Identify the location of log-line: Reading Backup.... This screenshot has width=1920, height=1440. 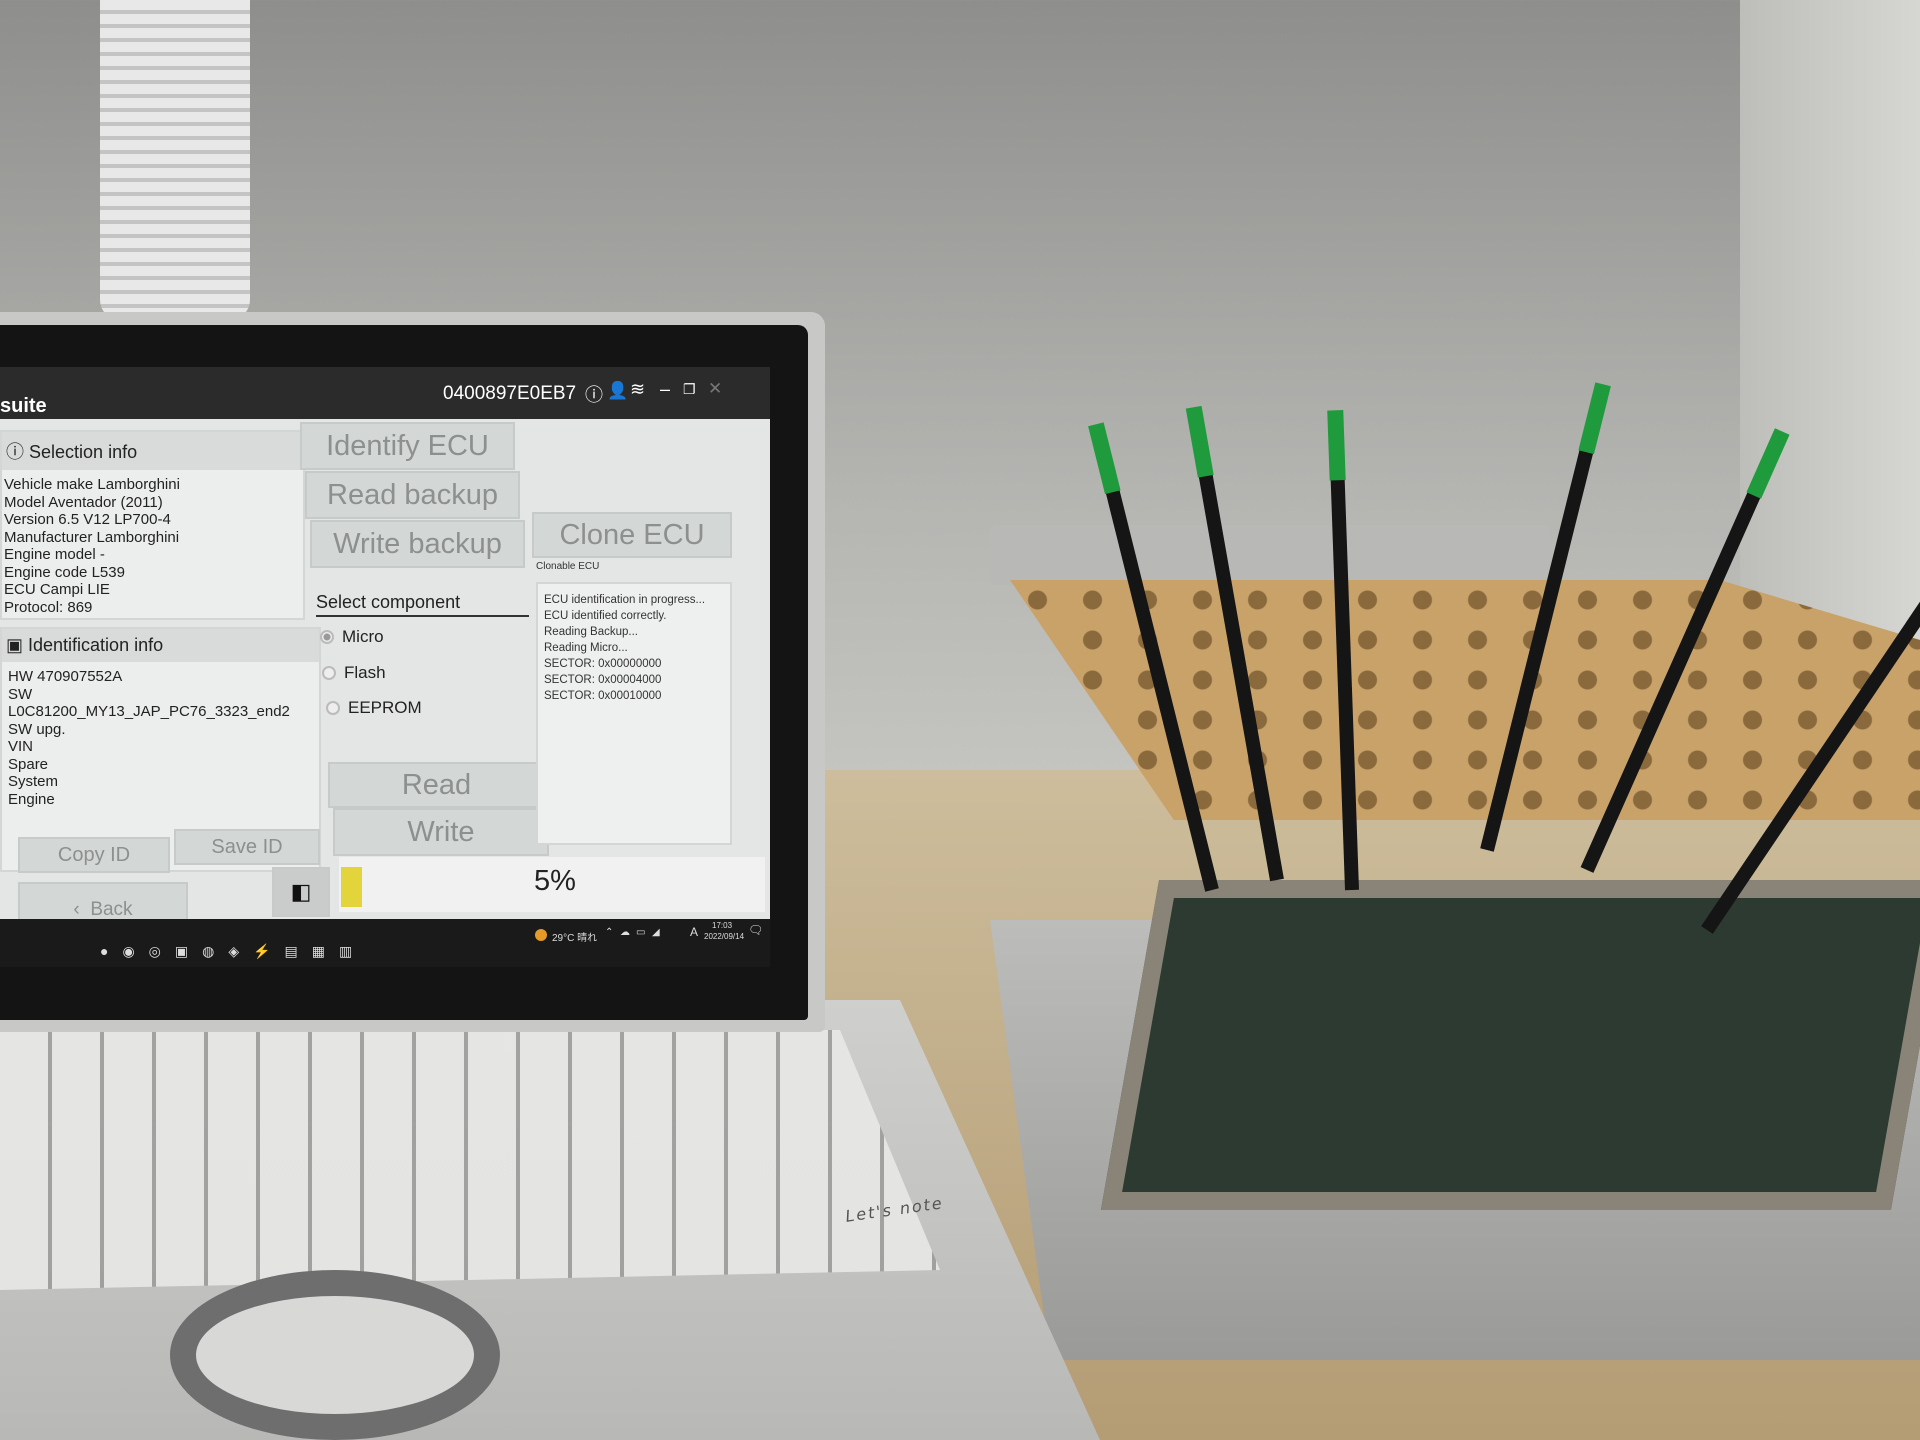
(591, 632).